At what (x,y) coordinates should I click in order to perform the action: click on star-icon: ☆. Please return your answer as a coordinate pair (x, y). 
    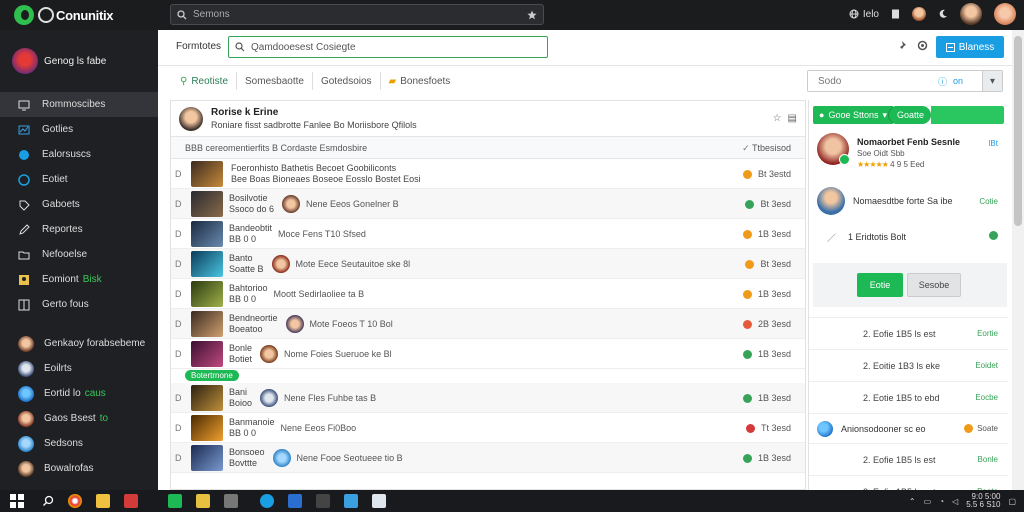
    Looking at the image, I should click on (777, 118).